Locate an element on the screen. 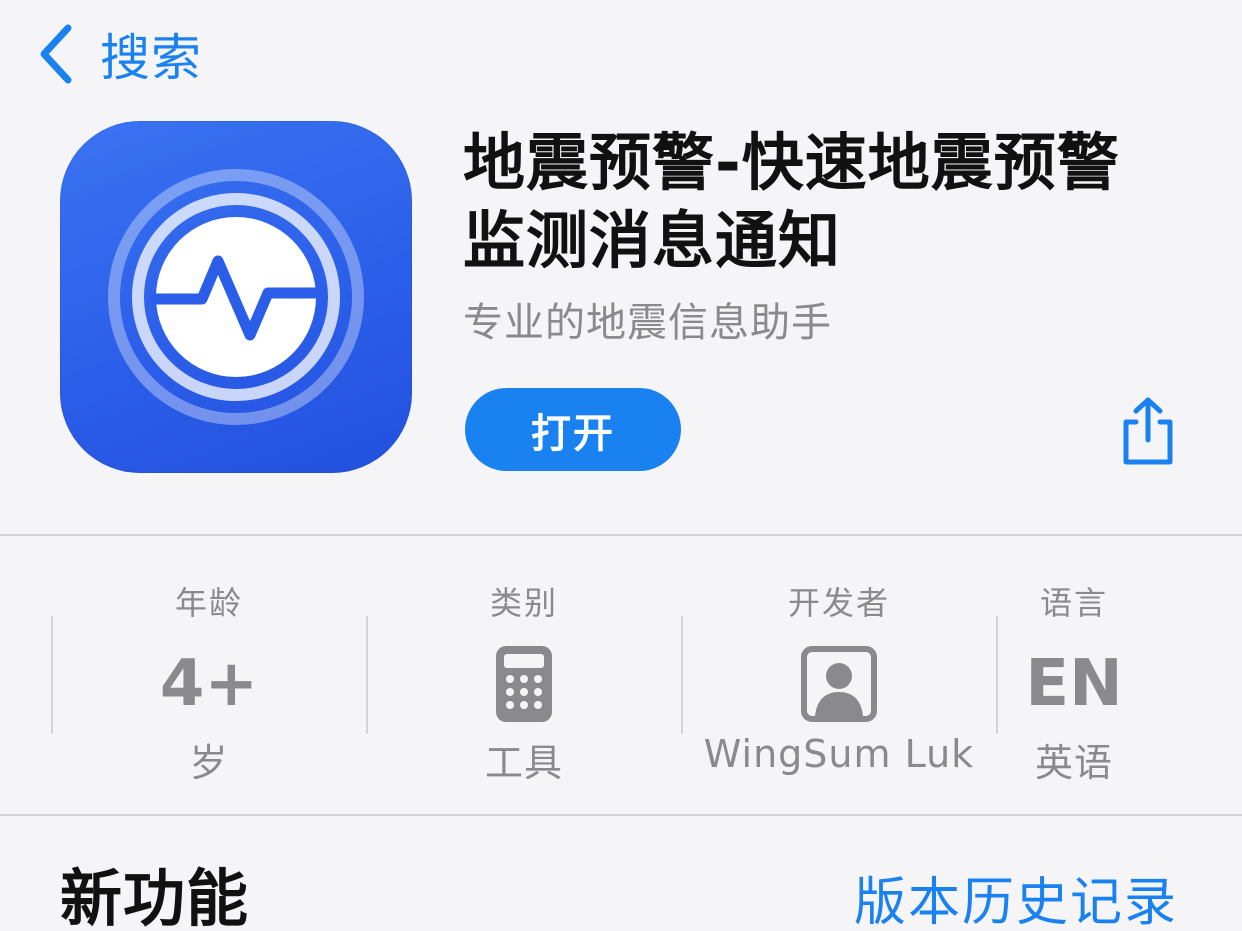 Image resolution: width=1242 pixels, height=931 pixels. share-icon is located at coordinates (1148, 431).